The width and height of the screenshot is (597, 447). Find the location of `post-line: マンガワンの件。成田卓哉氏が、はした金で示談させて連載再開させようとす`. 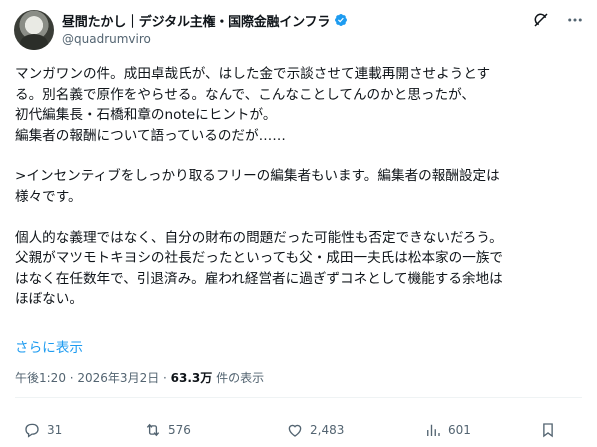

post-line: マンガワンの件。成田卓哉氏が、はした金で示談させて連載再開させようとす is located at coordinates (253, 74).